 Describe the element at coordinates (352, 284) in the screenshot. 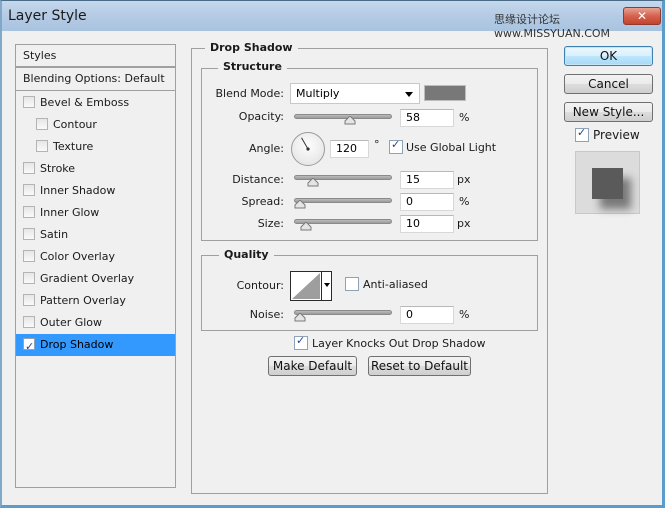

I see `anti-aliased-checkbox` at that location.